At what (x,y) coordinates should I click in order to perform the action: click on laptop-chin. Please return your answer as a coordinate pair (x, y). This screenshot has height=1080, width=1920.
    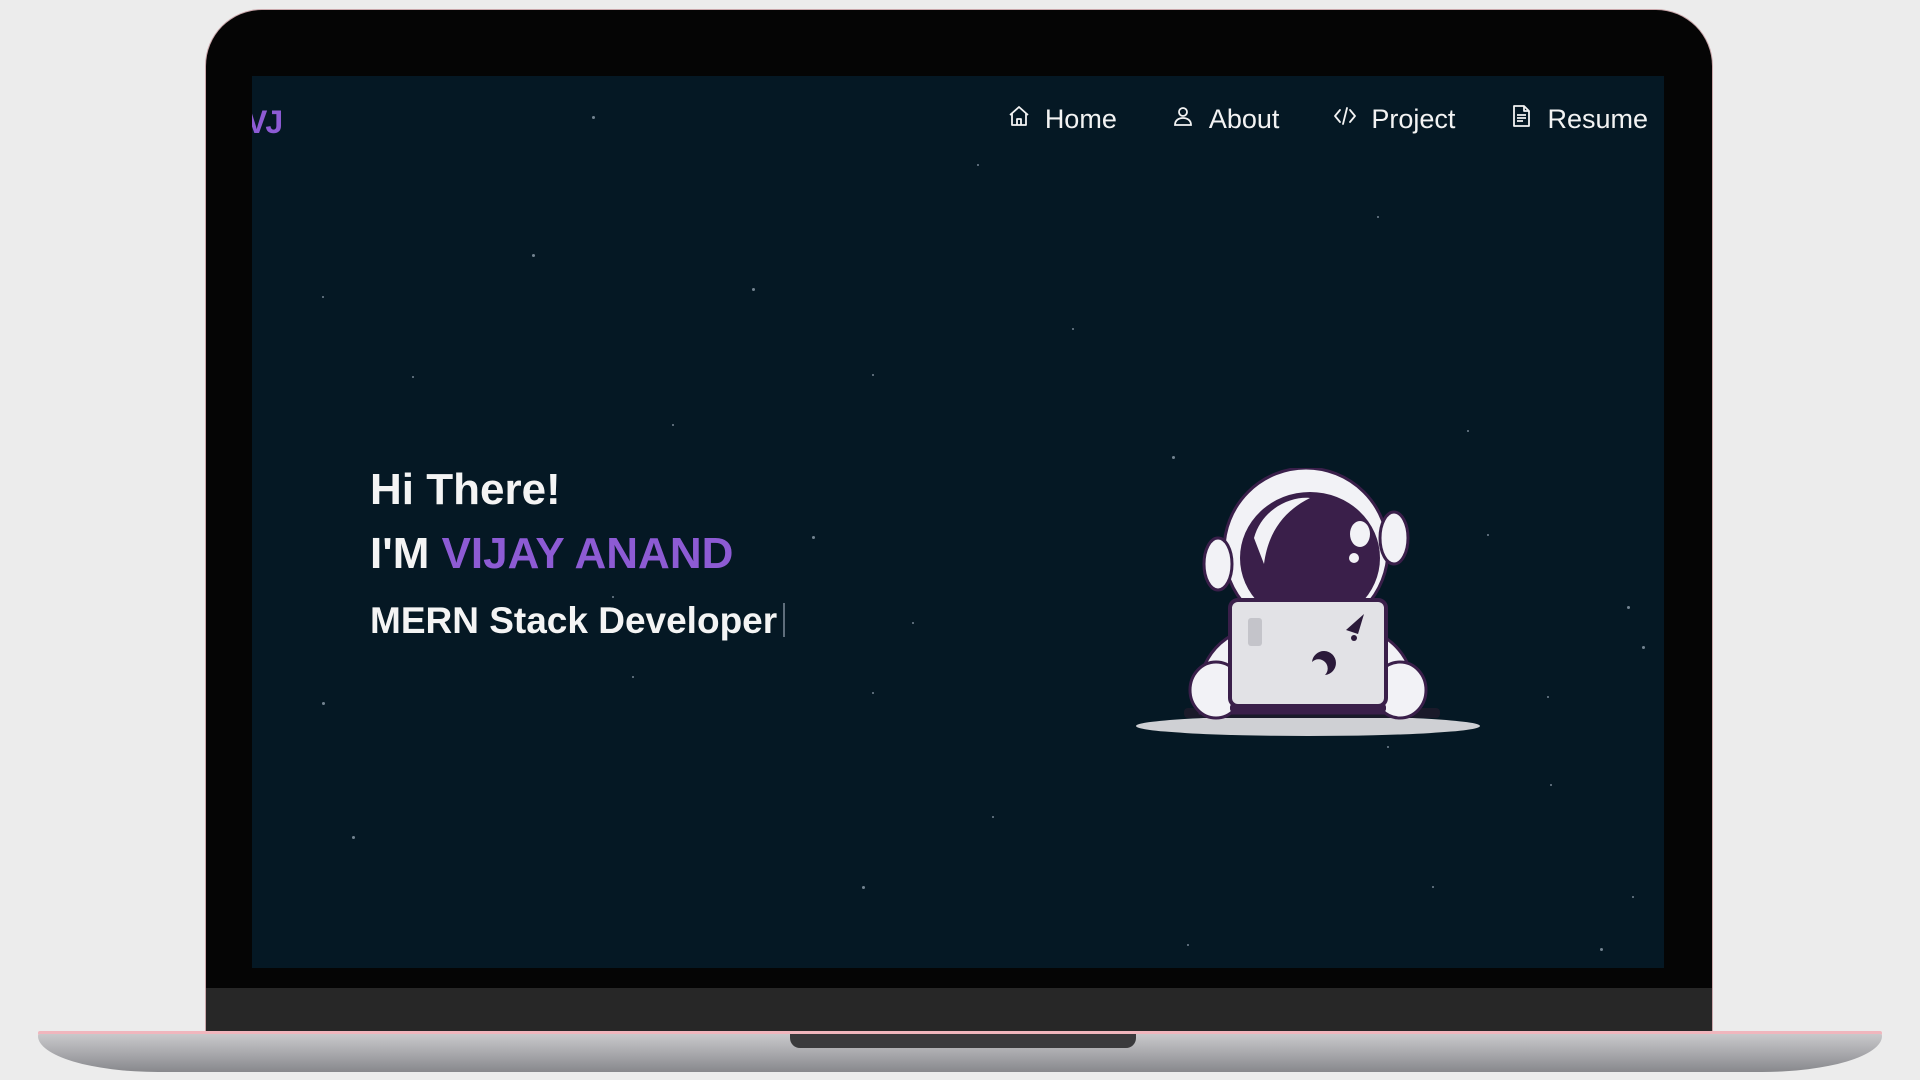
    Looking at the image, I should click on (959, 1011).